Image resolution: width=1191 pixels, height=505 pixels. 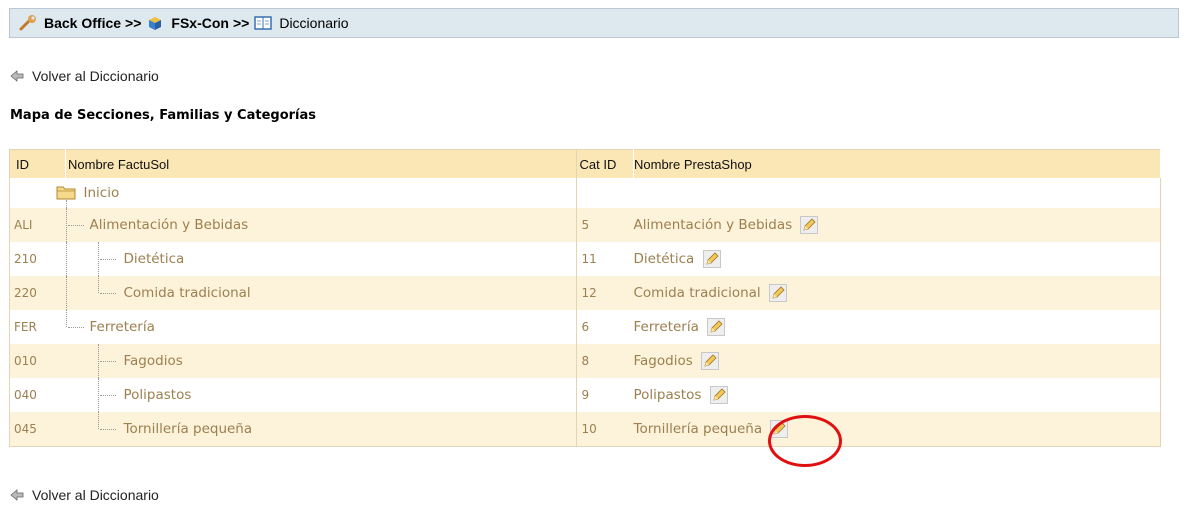 What do you see at coordinates (82, 23) in the screenshot?
I see `breadcrumb-back-office: Back Office` at bounding box center [82, 23].